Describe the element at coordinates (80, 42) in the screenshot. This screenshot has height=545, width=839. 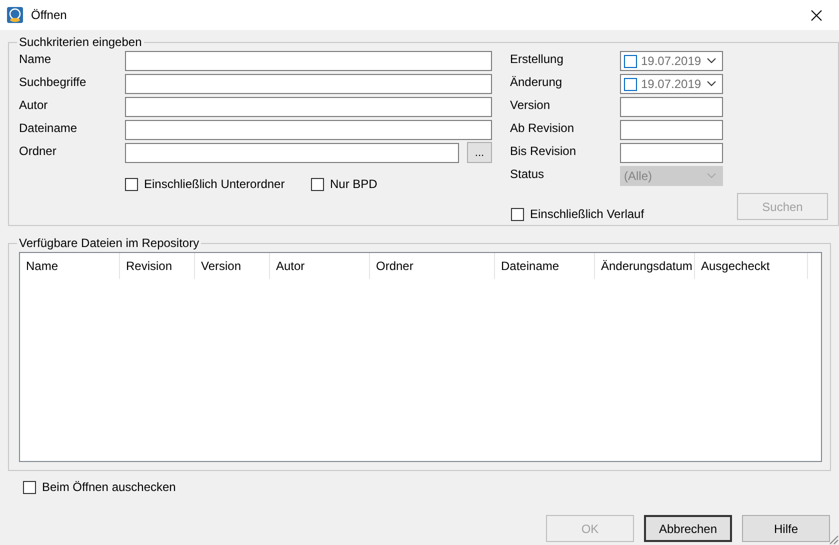
I see `group-label: Suchkriterien eingeben` at that location.